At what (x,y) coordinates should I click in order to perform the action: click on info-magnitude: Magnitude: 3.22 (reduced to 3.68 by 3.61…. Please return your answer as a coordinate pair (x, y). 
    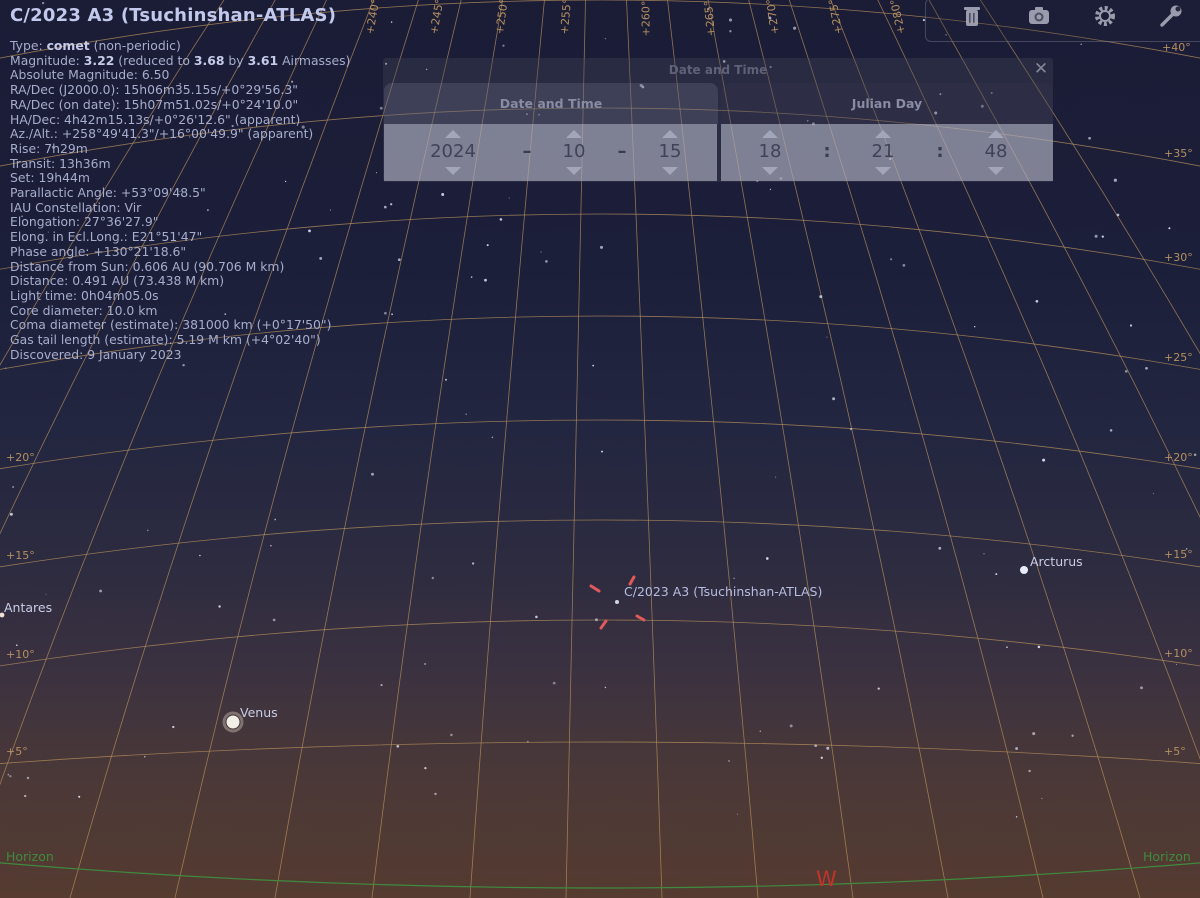
    Looking at the image, I should click on (180, 60).